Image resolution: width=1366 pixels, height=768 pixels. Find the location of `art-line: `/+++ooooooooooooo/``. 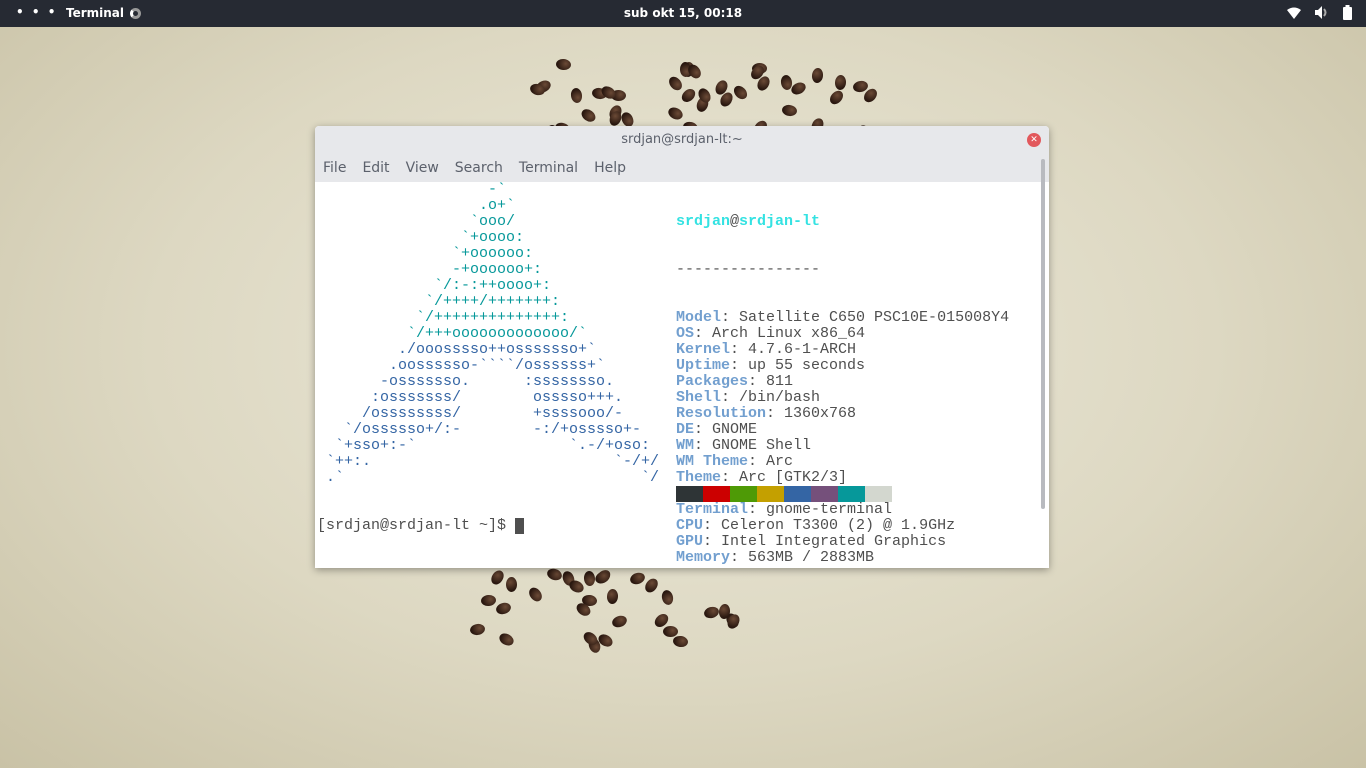

art-line: `/+++ooooooooooooo/` is located at coordinates (452, 333).